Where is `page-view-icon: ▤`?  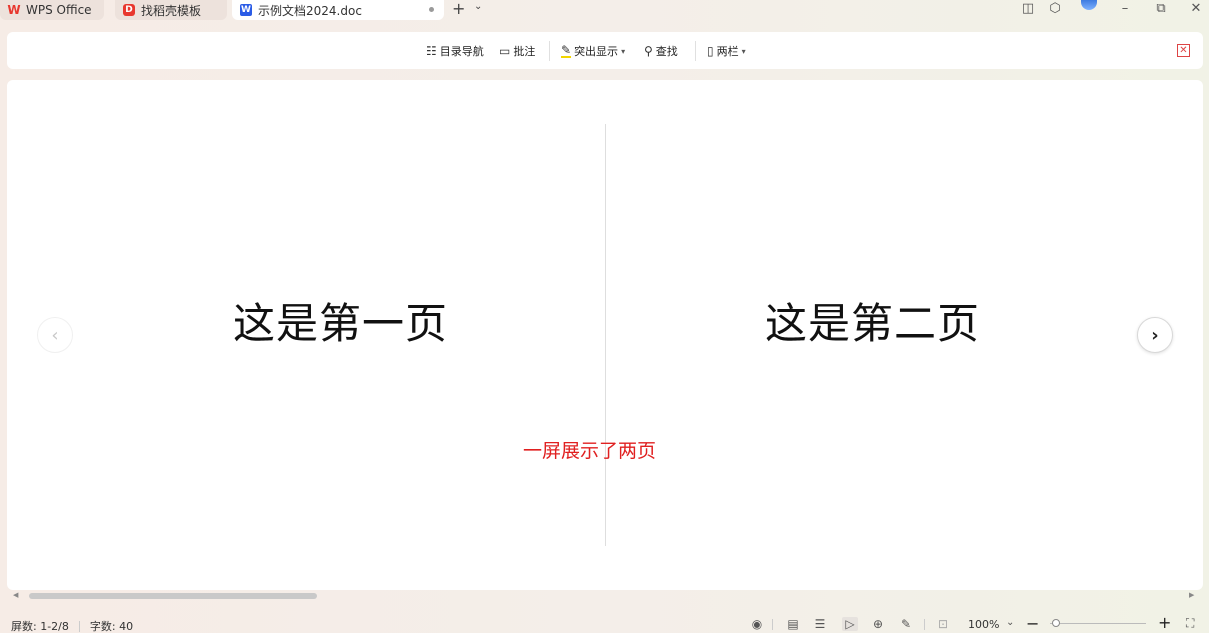
page-view-icon: ▤ is located at coordinates (793, 624).